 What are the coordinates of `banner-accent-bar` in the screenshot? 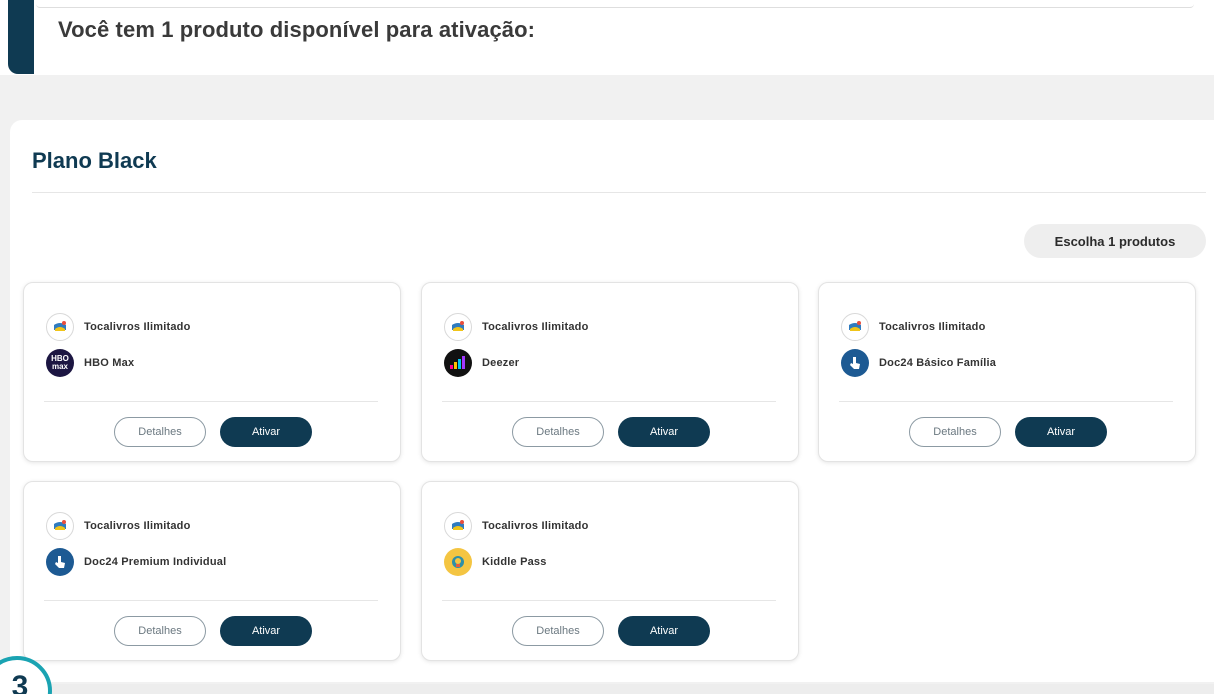 It's located at (21, 37).